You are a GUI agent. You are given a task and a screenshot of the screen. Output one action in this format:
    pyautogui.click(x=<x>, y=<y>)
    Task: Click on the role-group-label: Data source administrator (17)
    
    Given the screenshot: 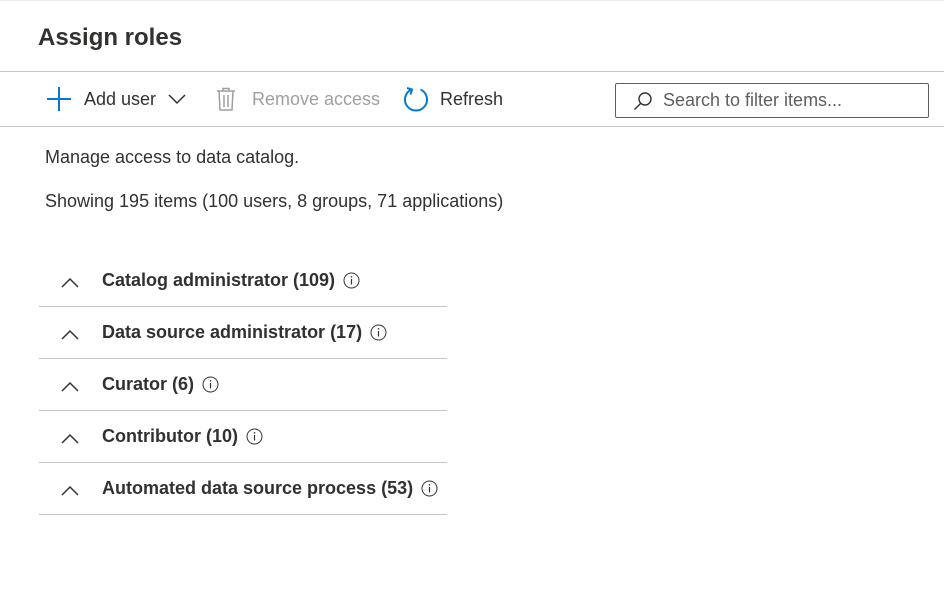 What is the action you would take?
    pyautogui.click(x=232, y=332)
    